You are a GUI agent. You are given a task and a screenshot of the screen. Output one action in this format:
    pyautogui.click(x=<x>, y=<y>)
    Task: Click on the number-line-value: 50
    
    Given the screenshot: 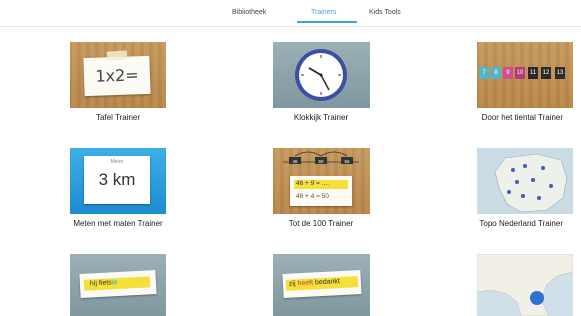 What is the action you would take?
    pyautogui.click(x=321, y=161)
    